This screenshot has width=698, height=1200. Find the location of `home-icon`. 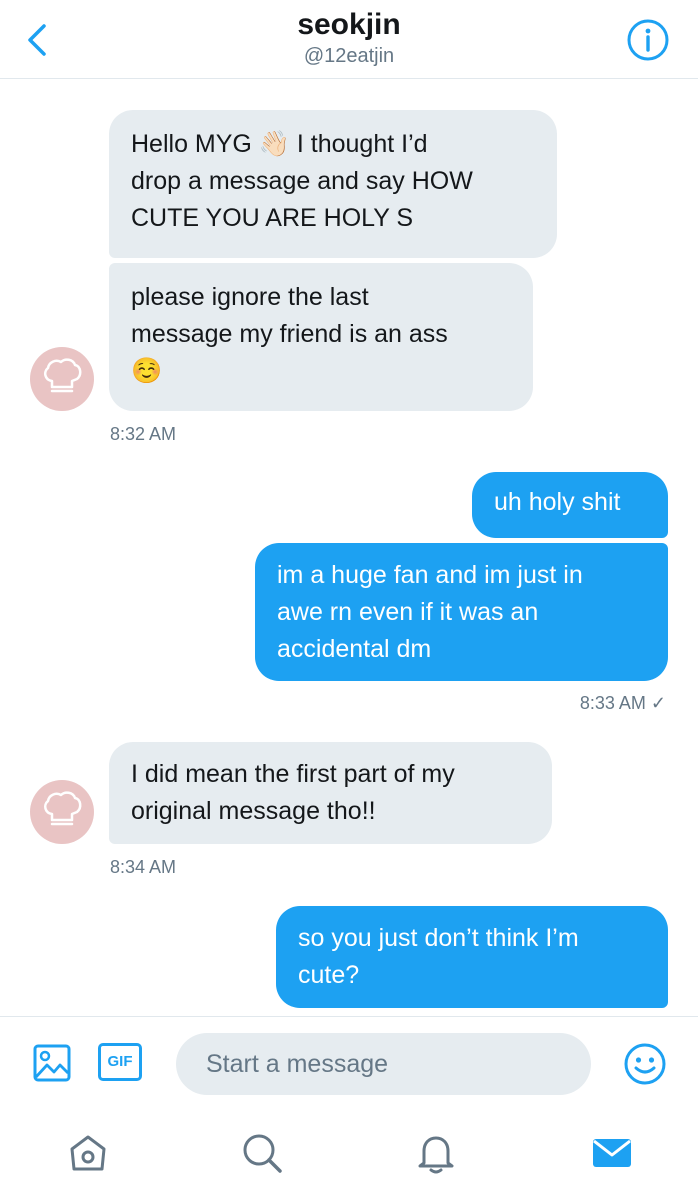

home-icon is located at coordinates (88, 1153).